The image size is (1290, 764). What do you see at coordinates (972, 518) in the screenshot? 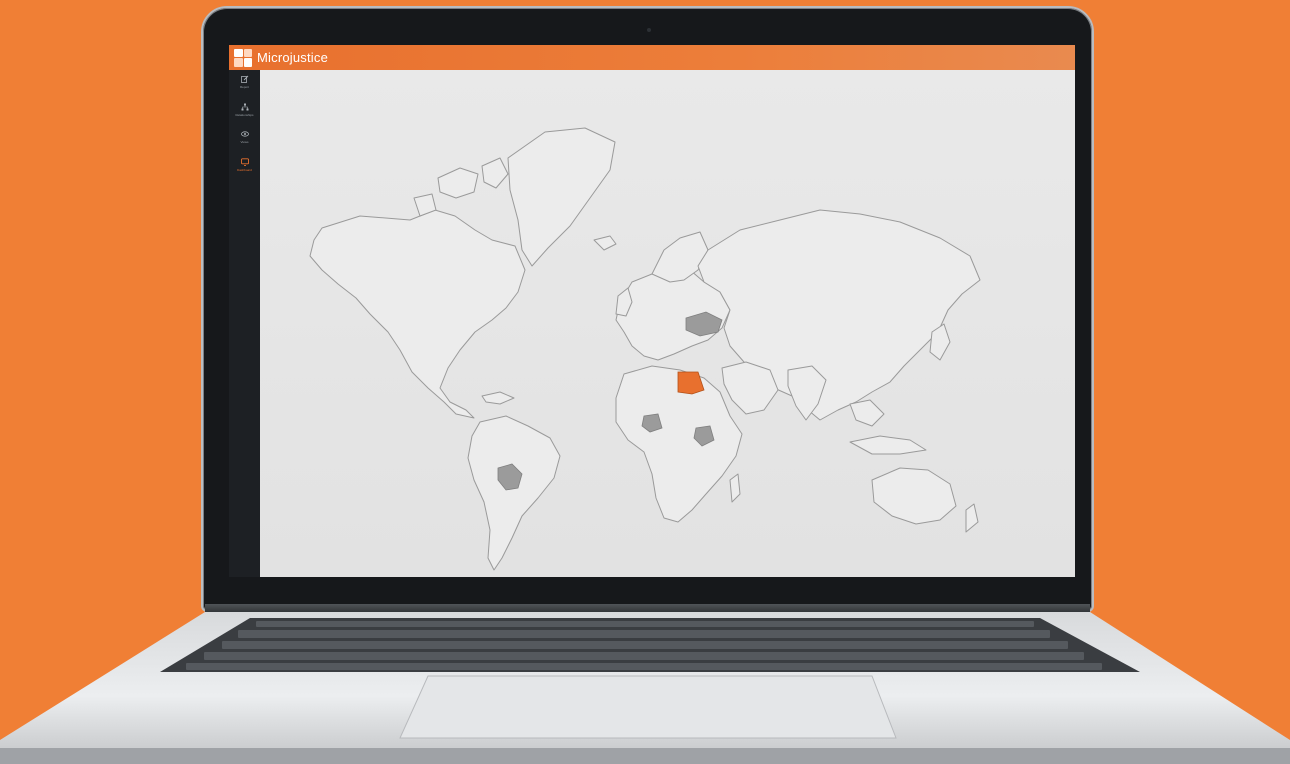
I see `new-zealand` at bounding box center [972, 518].